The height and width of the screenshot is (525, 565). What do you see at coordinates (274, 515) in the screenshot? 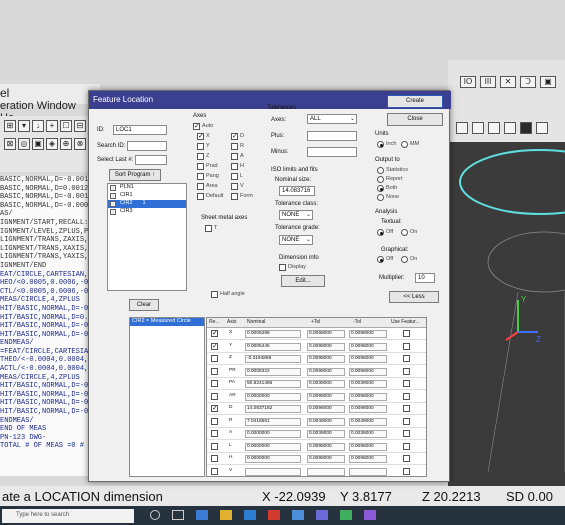
I see `taskbar-pdf-icon` at bounding box center [274, 515].